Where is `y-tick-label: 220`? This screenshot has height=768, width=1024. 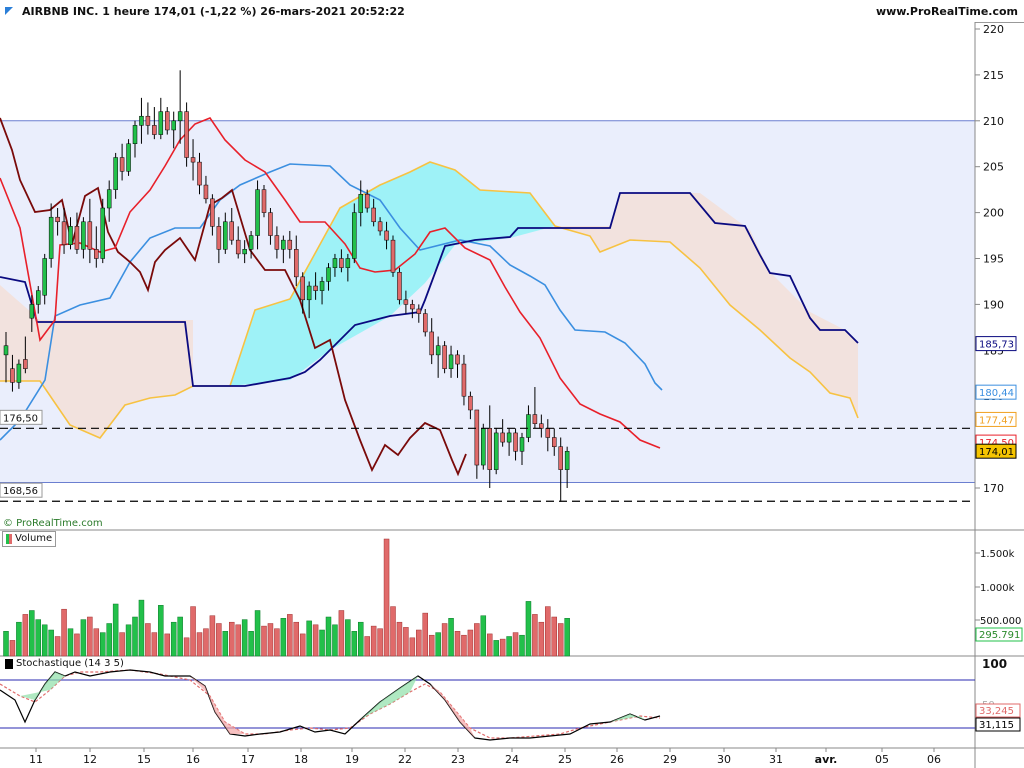
y-tick-label: 220 is located at coordinates (993, 29).